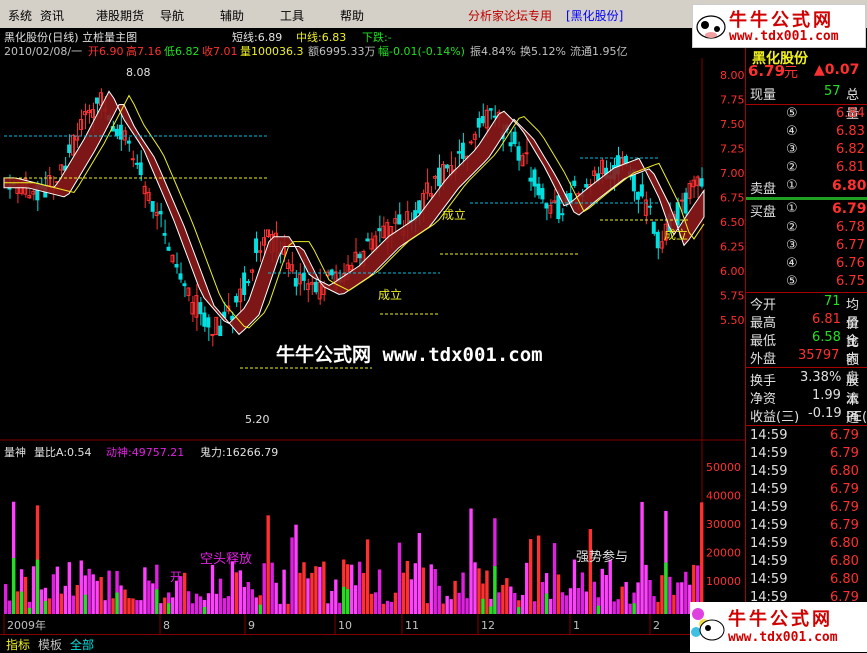 The image size is (867, 653). What do you see at coordinates (850, 281) in the screenshot?
I see `buy-price-5: 6.75` at bounding box center [850, 281].